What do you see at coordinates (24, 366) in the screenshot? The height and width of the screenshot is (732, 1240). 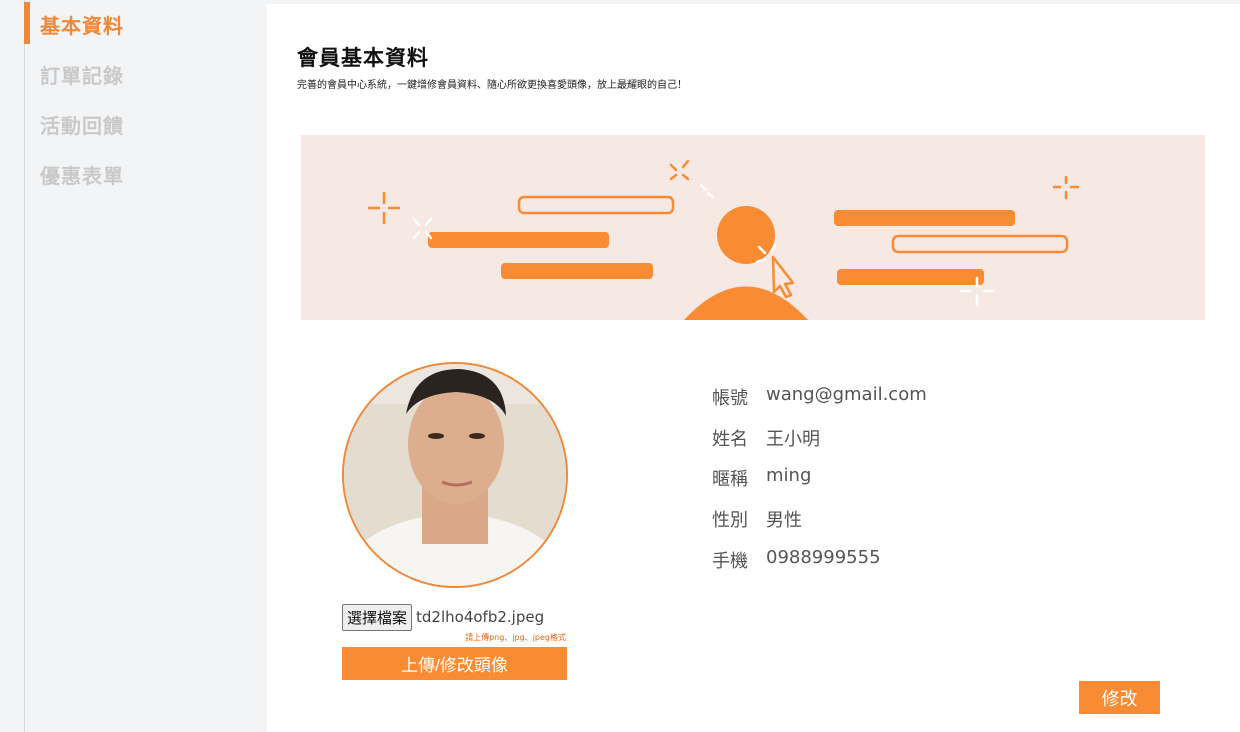 I see `sidebar-divider` at bounding box center [24, 366].